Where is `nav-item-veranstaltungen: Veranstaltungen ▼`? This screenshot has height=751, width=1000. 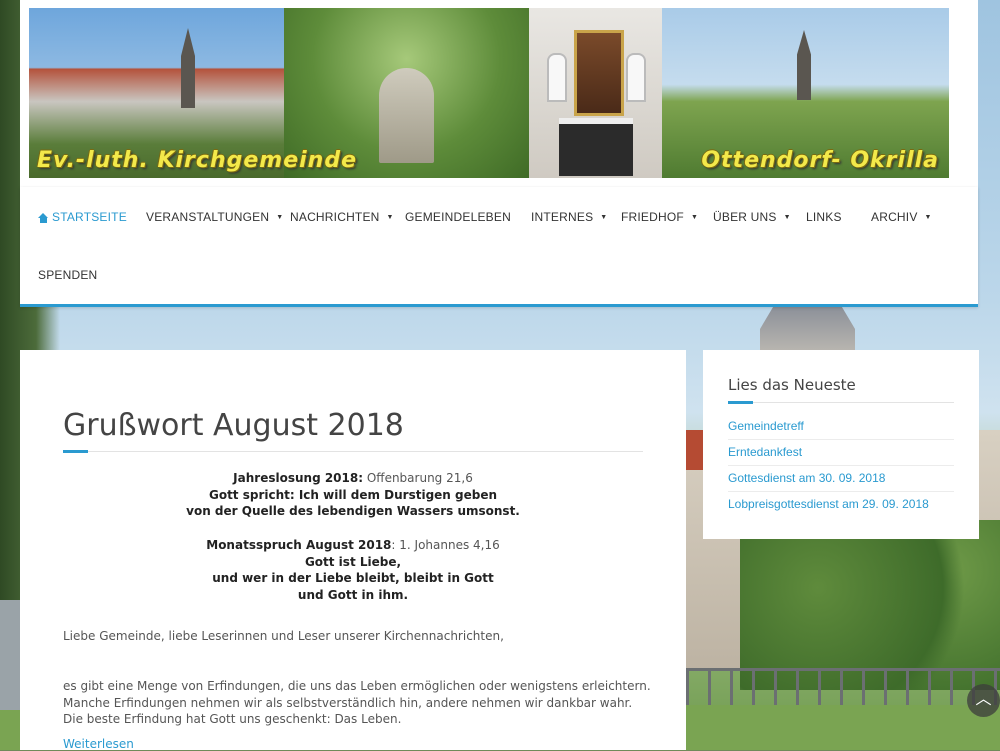
nav-item-veranstaltungen: Veranstaltungen ▼ is located at coordinates (214, 217).